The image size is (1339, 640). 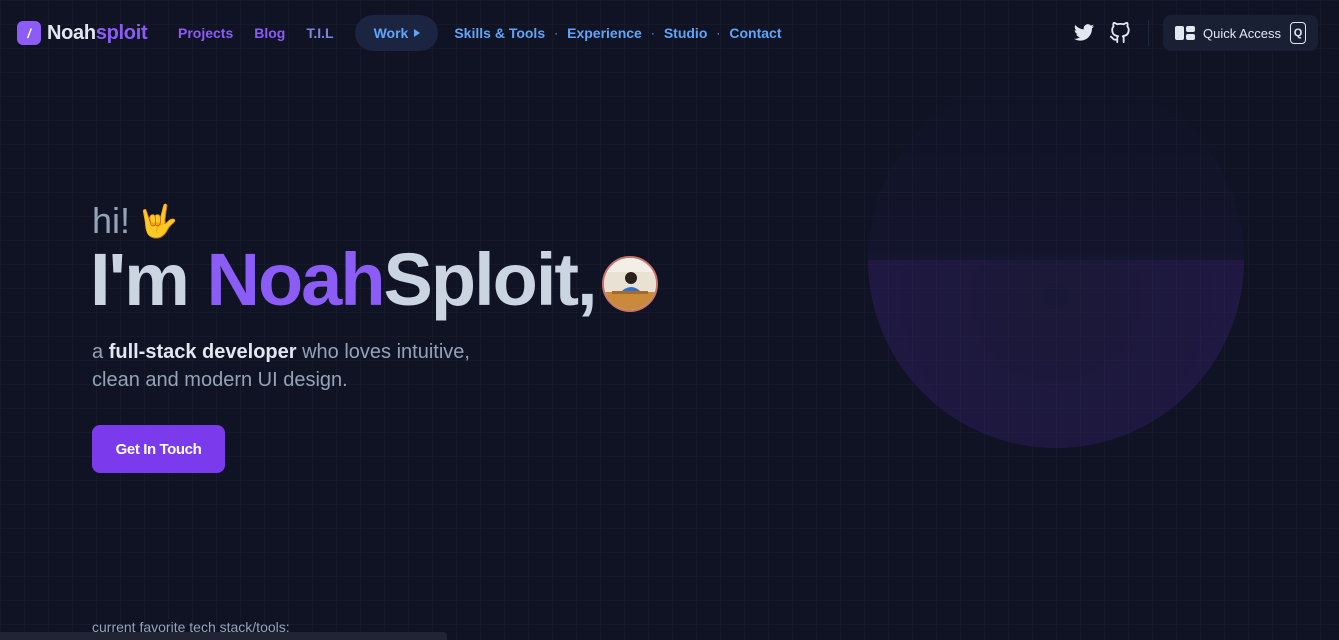 I want to click on get-in-touch-button: Get In Touch, so click(x=158, y=449).